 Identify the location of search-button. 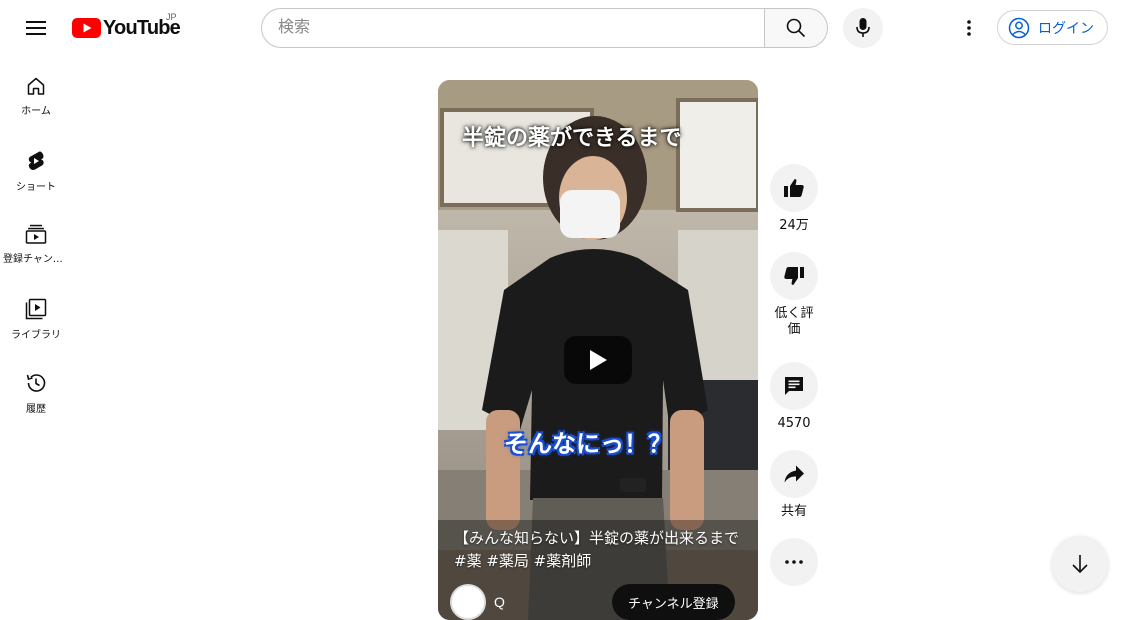
(796, 28).